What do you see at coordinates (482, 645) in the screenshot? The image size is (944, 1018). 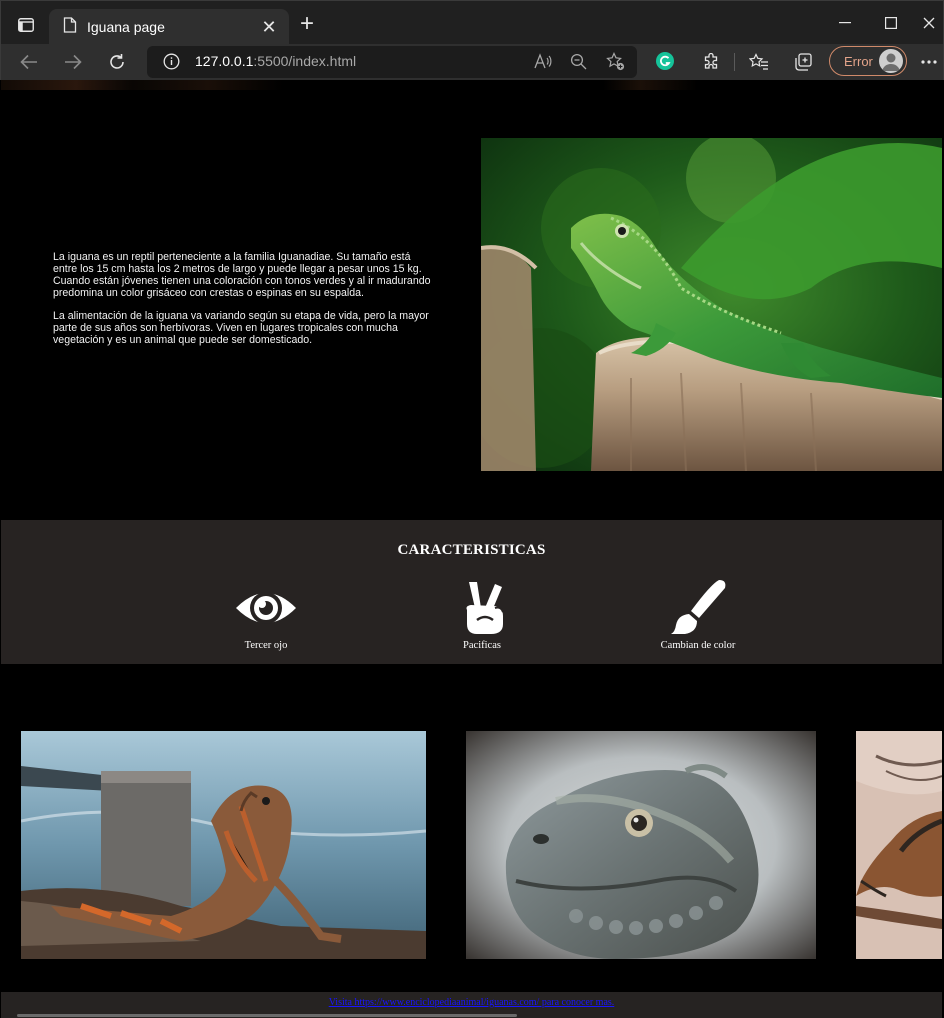 I see `feature-label: Pacificas` at bounding box center [482, 645].